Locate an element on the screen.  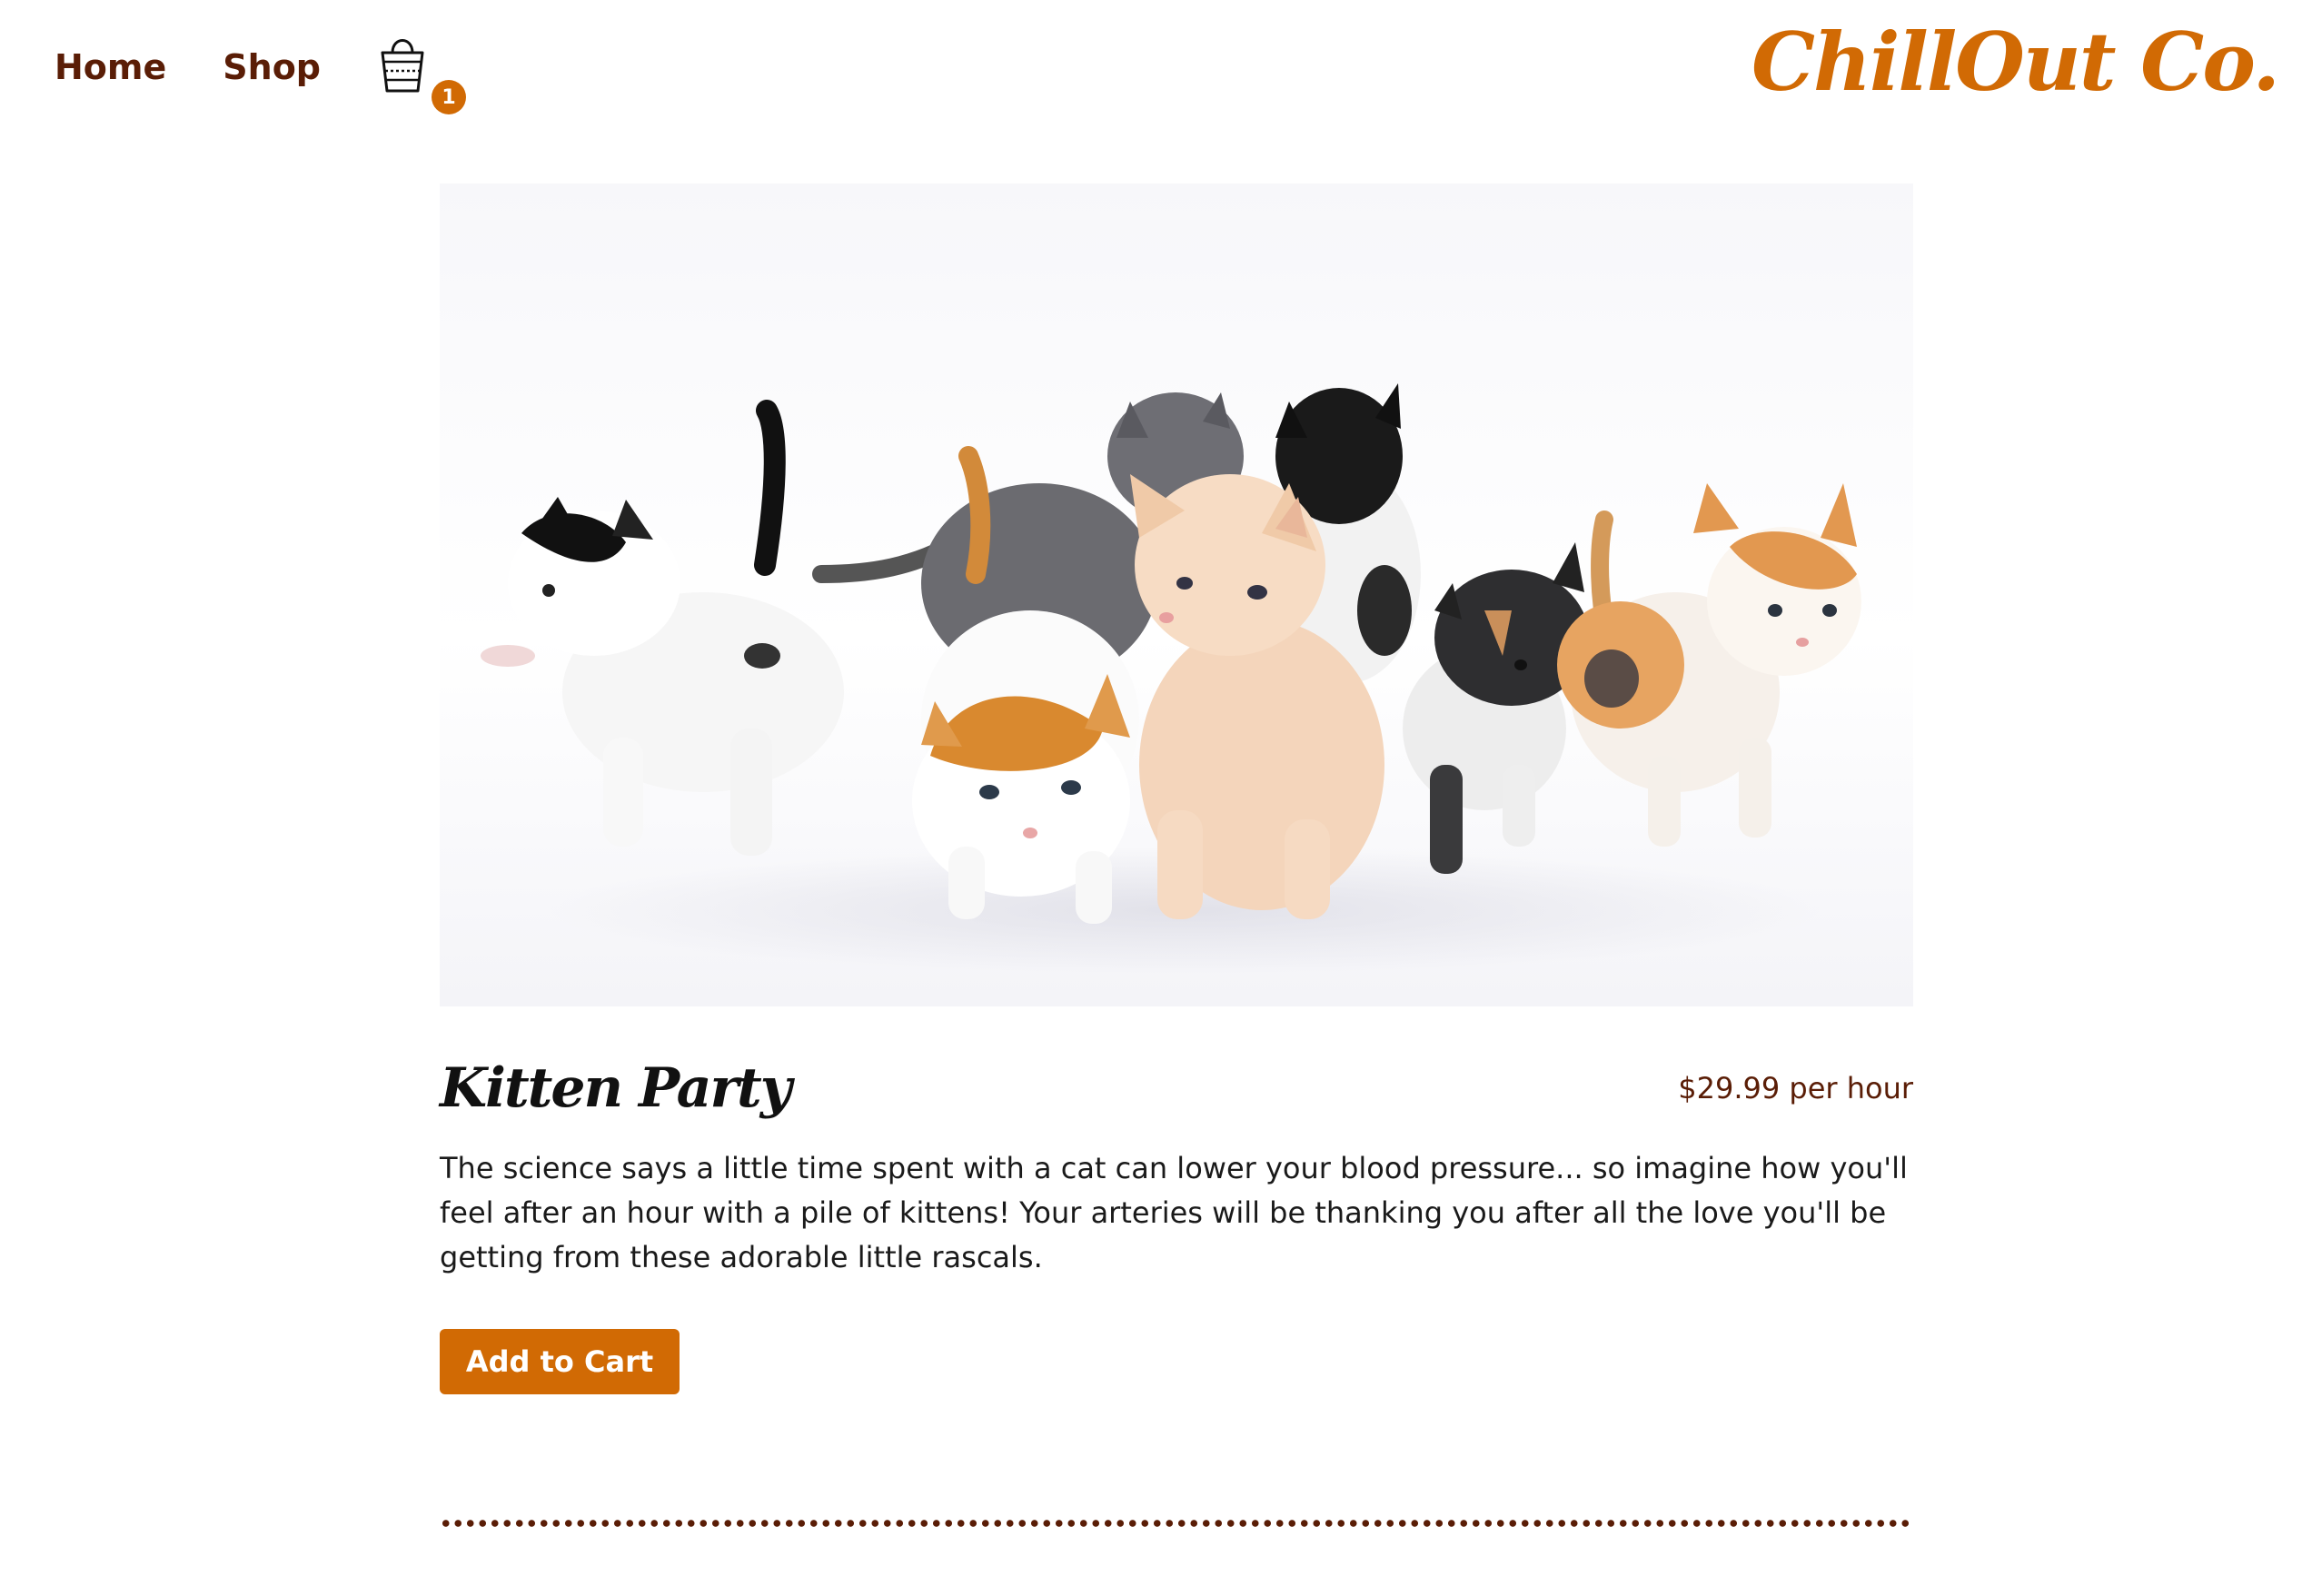
brand-logo: ChillOut Co. is located at coordinates (2015, 62).